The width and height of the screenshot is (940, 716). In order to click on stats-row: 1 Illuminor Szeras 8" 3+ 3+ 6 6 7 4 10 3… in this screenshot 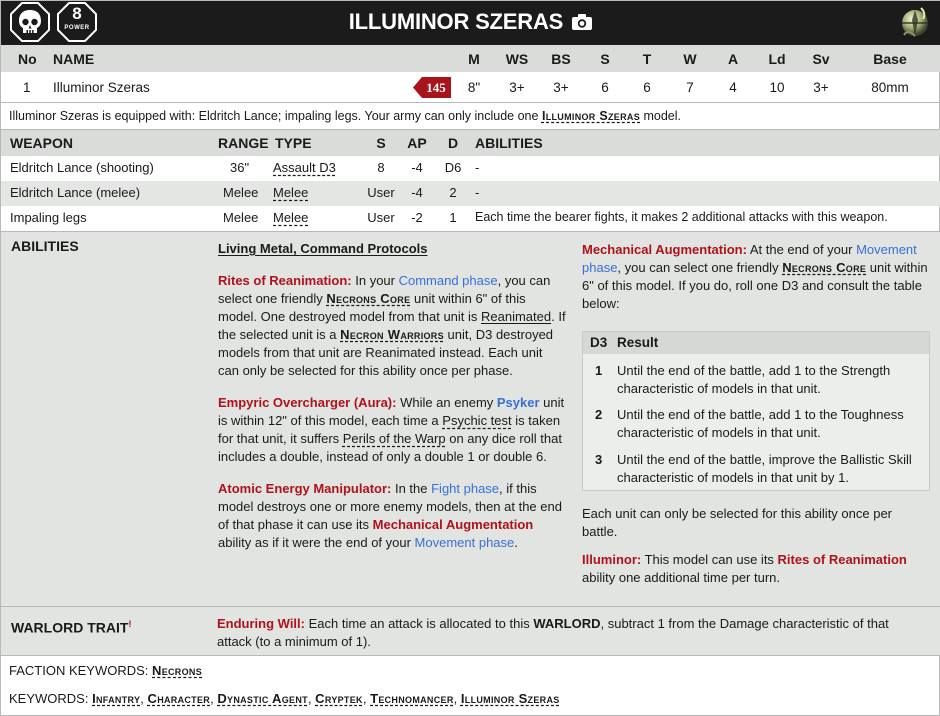, I will do `click(470, 87)`.